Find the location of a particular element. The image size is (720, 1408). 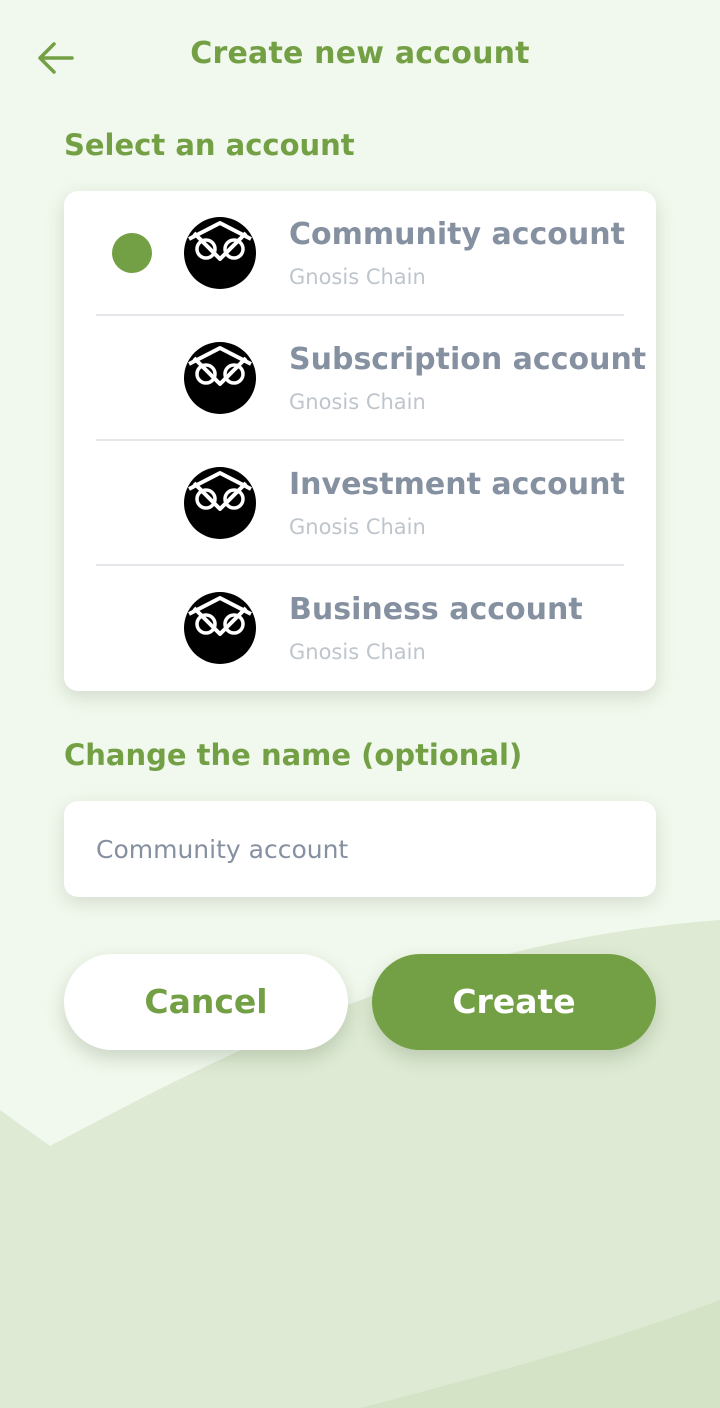

account-name: Investment account is located at coordinates (457, 484).